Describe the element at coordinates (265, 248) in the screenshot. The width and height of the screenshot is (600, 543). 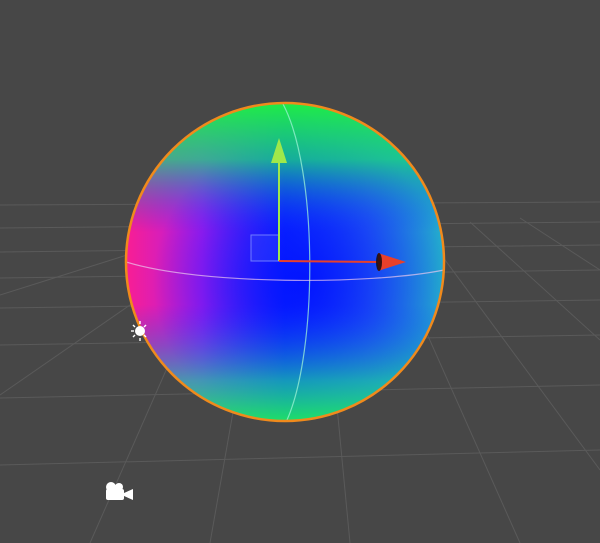
I see `gizmo-plane-handle` at that location.